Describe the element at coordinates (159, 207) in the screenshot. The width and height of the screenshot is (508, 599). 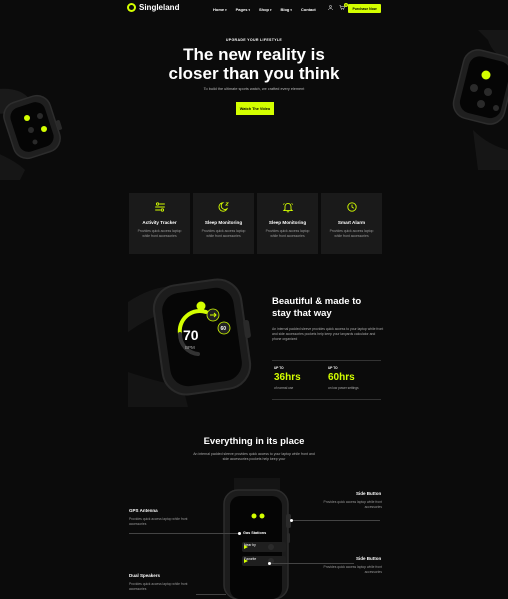
I see `activity-tracker-icon` at that location.